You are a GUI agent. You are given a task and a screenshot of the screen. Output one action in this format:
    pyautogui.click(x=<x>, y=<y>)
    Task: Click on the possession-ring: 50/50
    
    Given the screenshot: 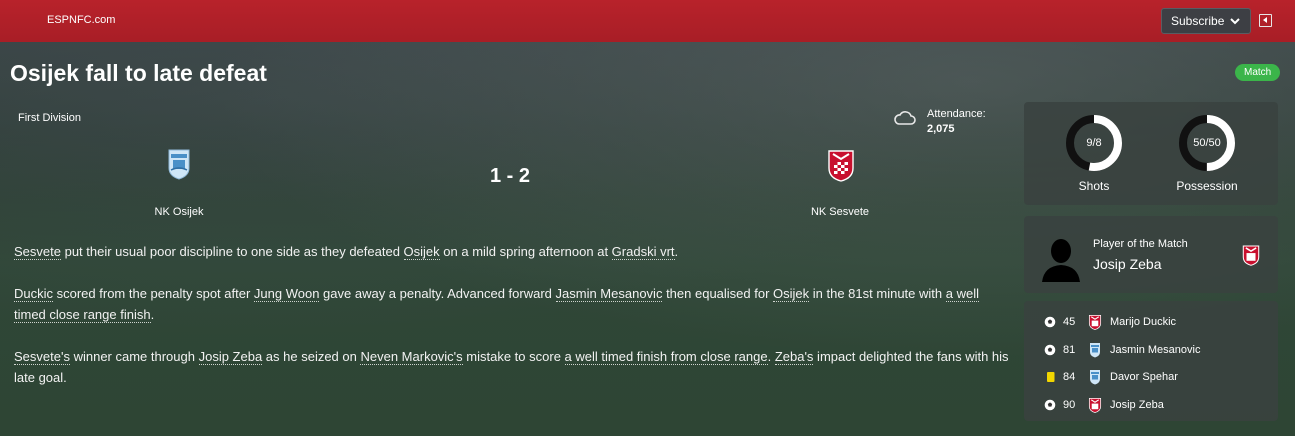 What is the action you would take?
    pyautogui.click(x=1207, y=143)
    